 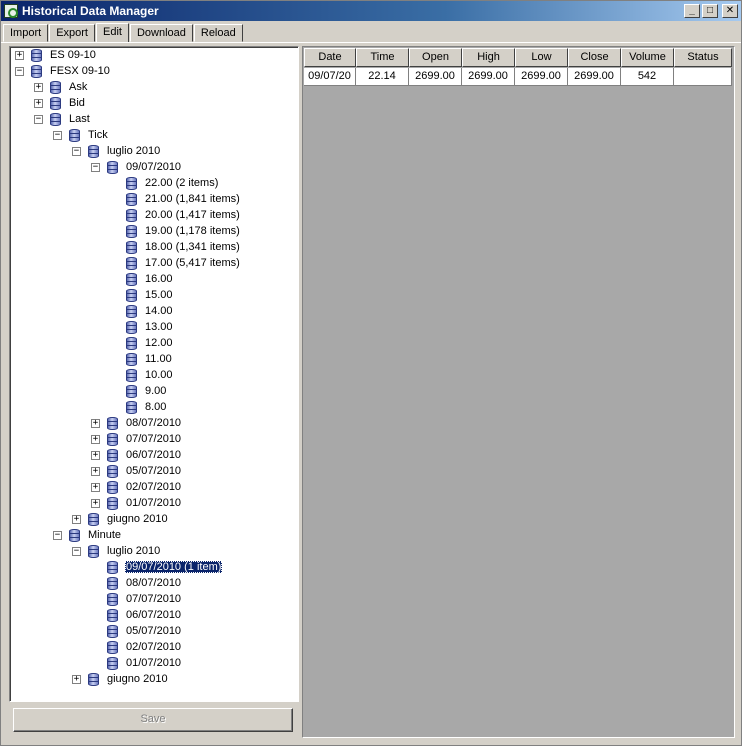 I want to click on tree-node-hour: 22.00 (2 items), so click(x=172, y=183).